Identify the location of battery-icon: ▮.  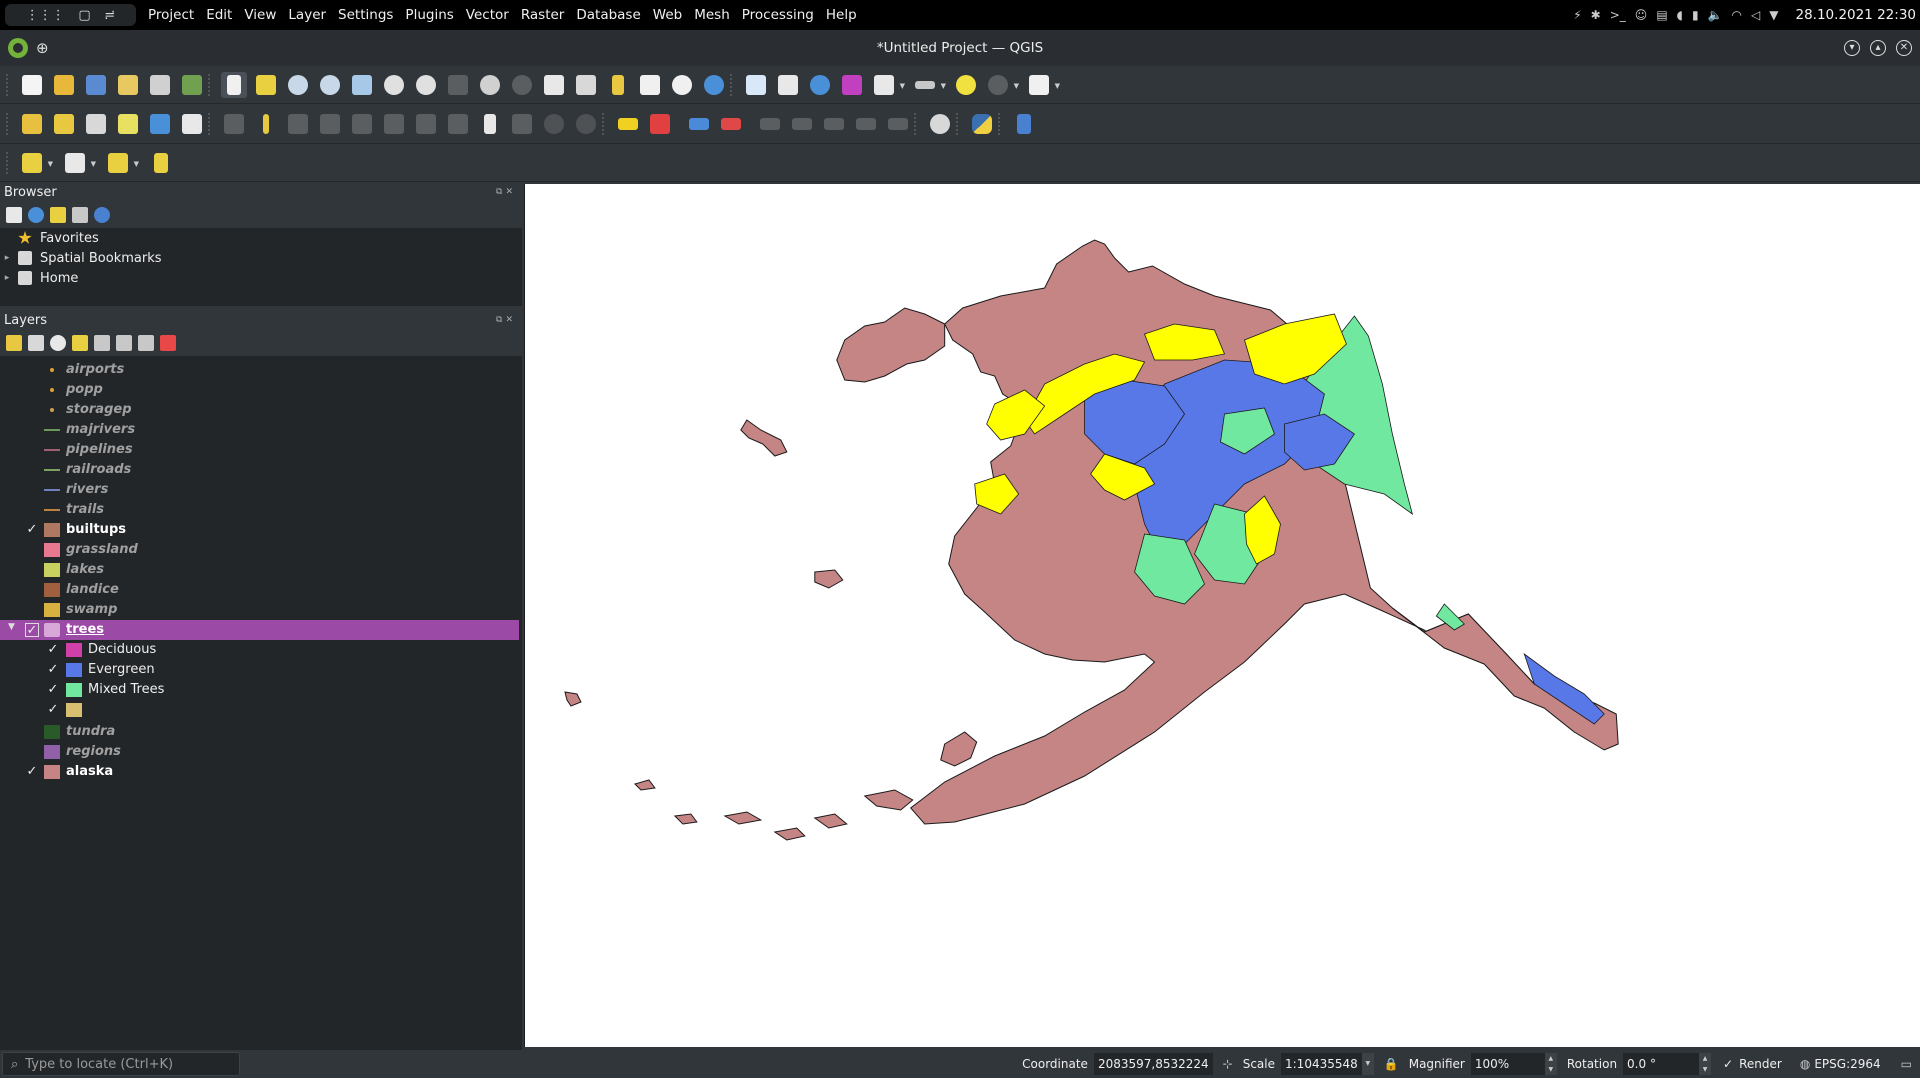
(1695, 15).